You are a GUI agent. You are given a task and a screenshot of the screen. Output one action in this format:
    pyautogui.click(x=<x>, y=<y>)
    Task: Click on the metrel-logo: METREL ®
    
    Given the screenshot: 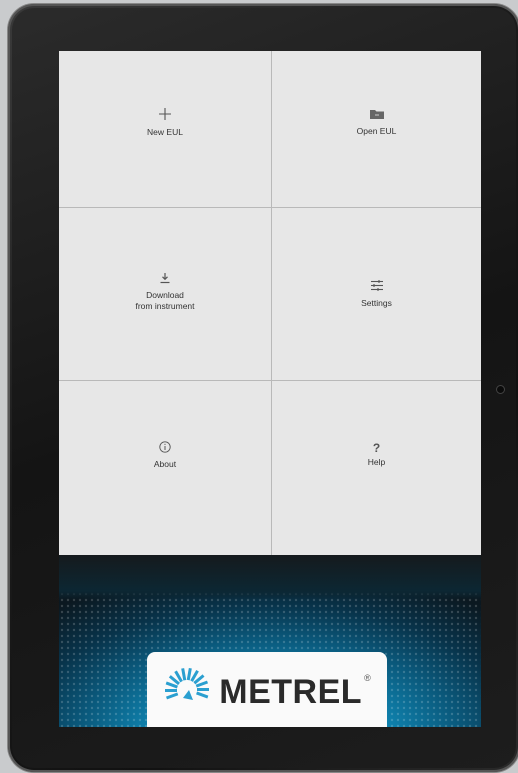 What is the action you would take?
    pyautogui.click(x=267, y=689)
    